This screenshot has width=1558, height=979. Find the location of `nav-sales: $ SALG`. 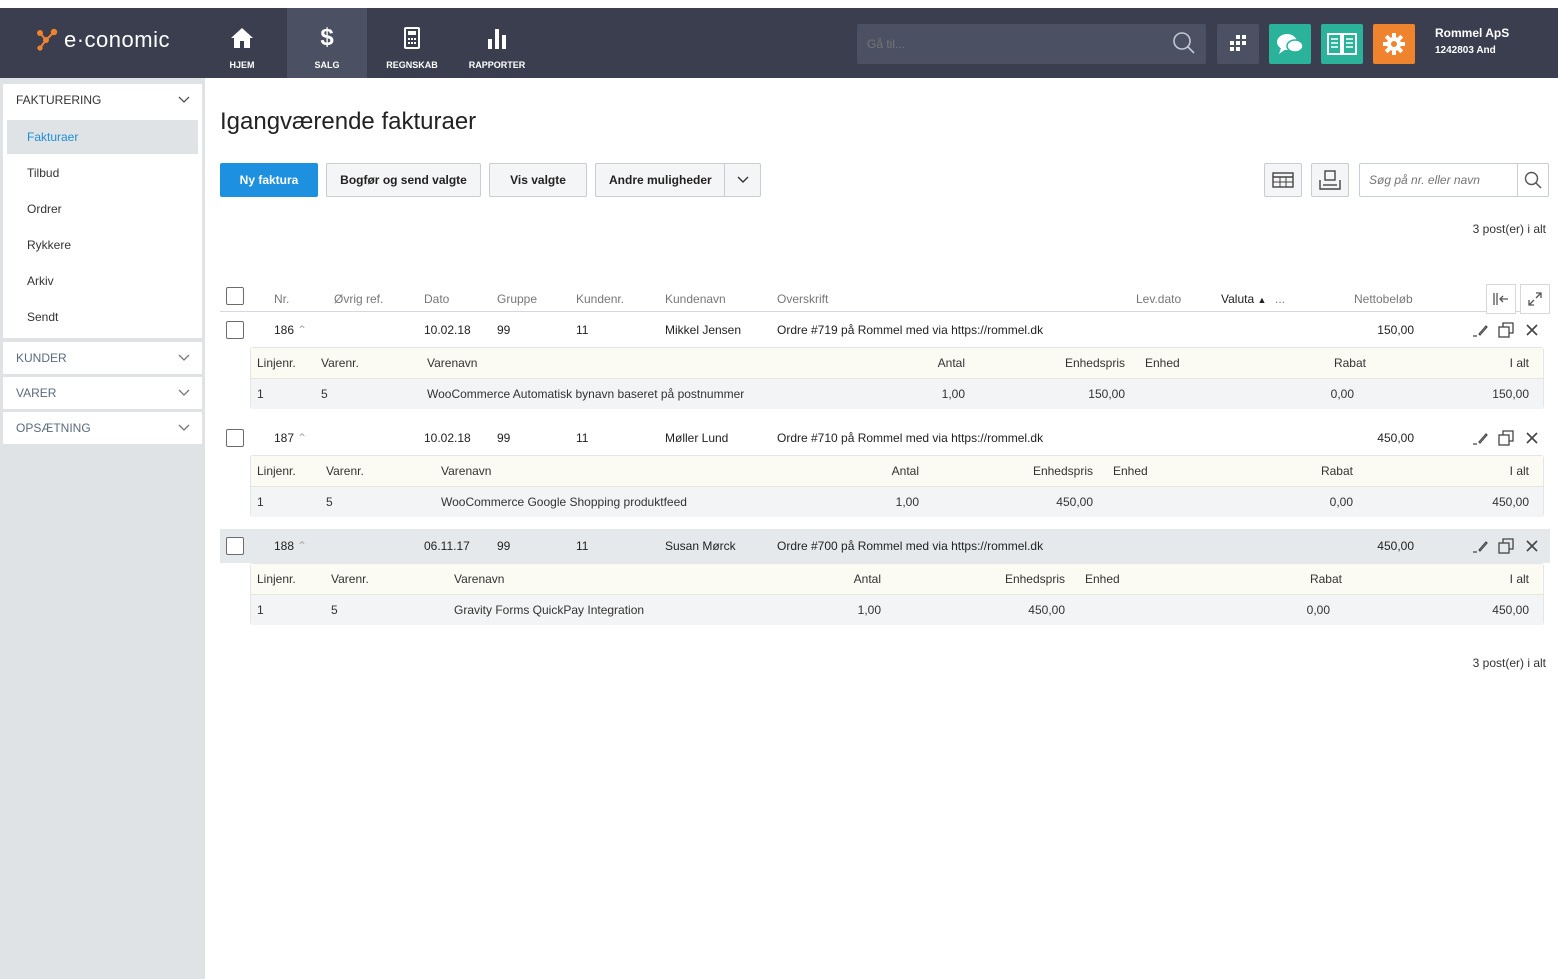

nav-sales: $ SALG is located at coordinates (327, 43).